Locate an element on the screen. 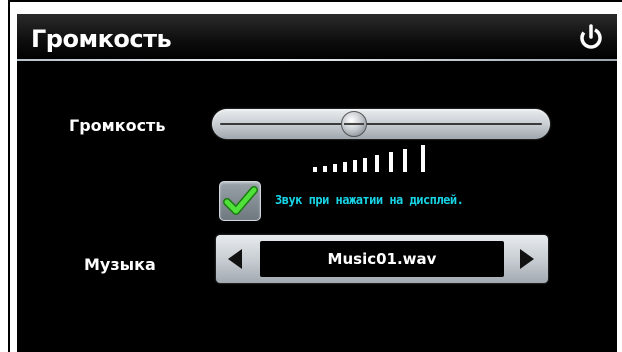  header-bar: Громкость is located at coordinates (317, 37).